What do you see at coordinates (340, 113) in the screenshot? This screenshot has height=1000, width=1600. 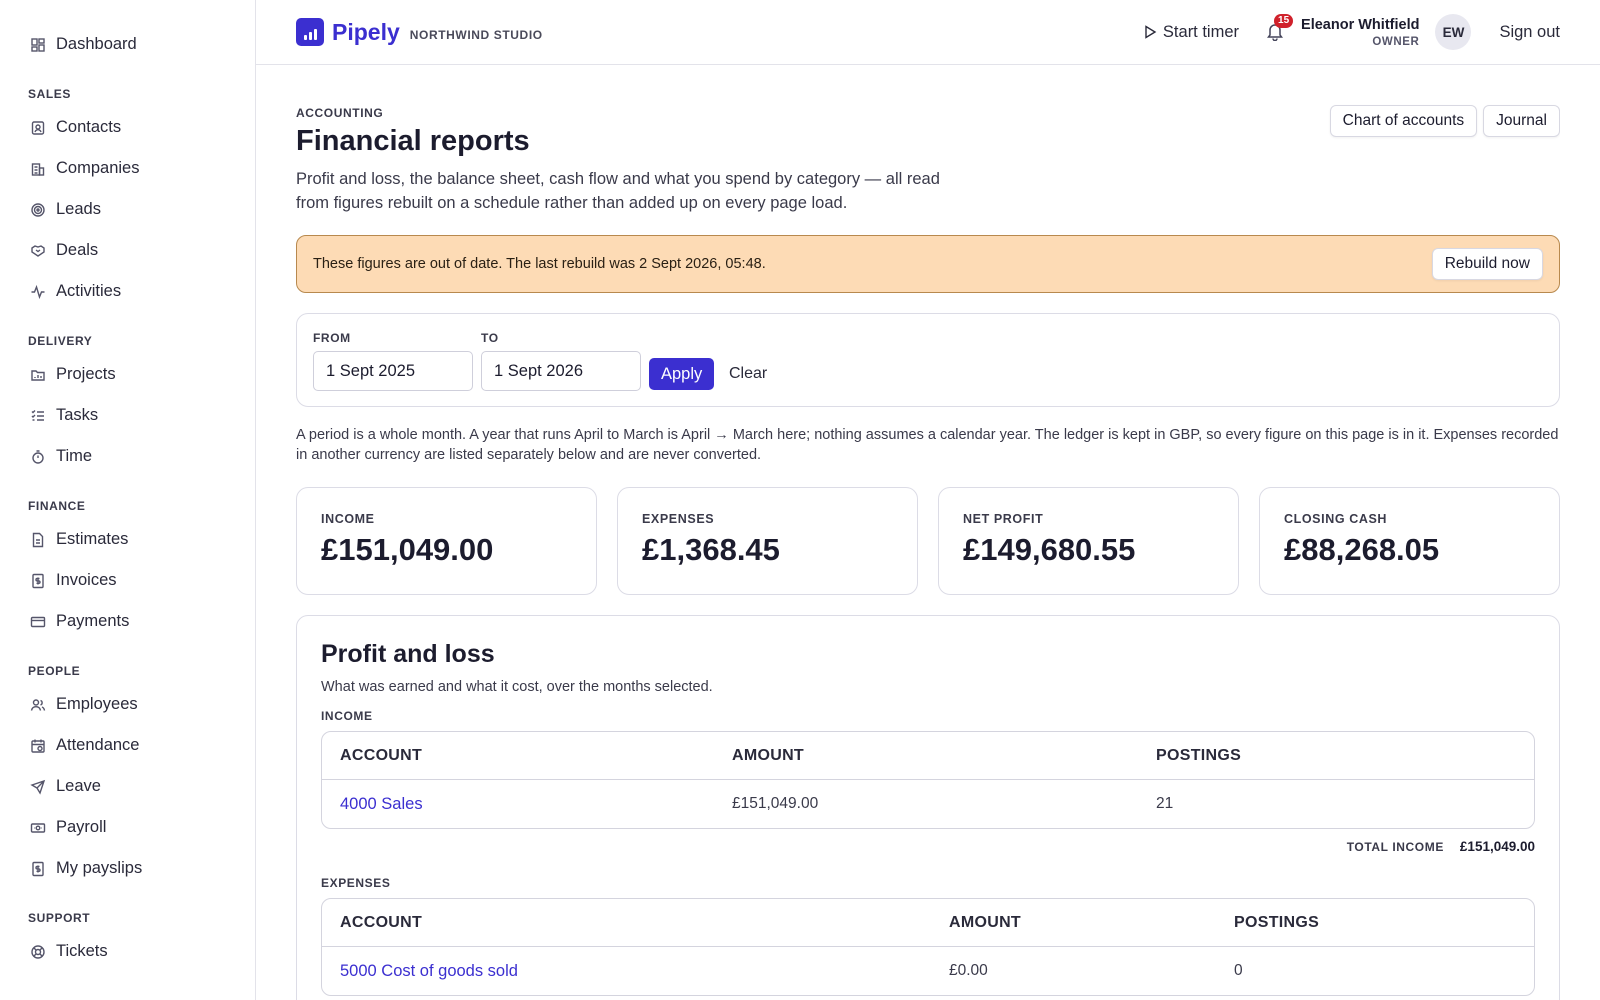 I see `page-eyebrow: ACCOUNTING` at bounding box center [340, 113].